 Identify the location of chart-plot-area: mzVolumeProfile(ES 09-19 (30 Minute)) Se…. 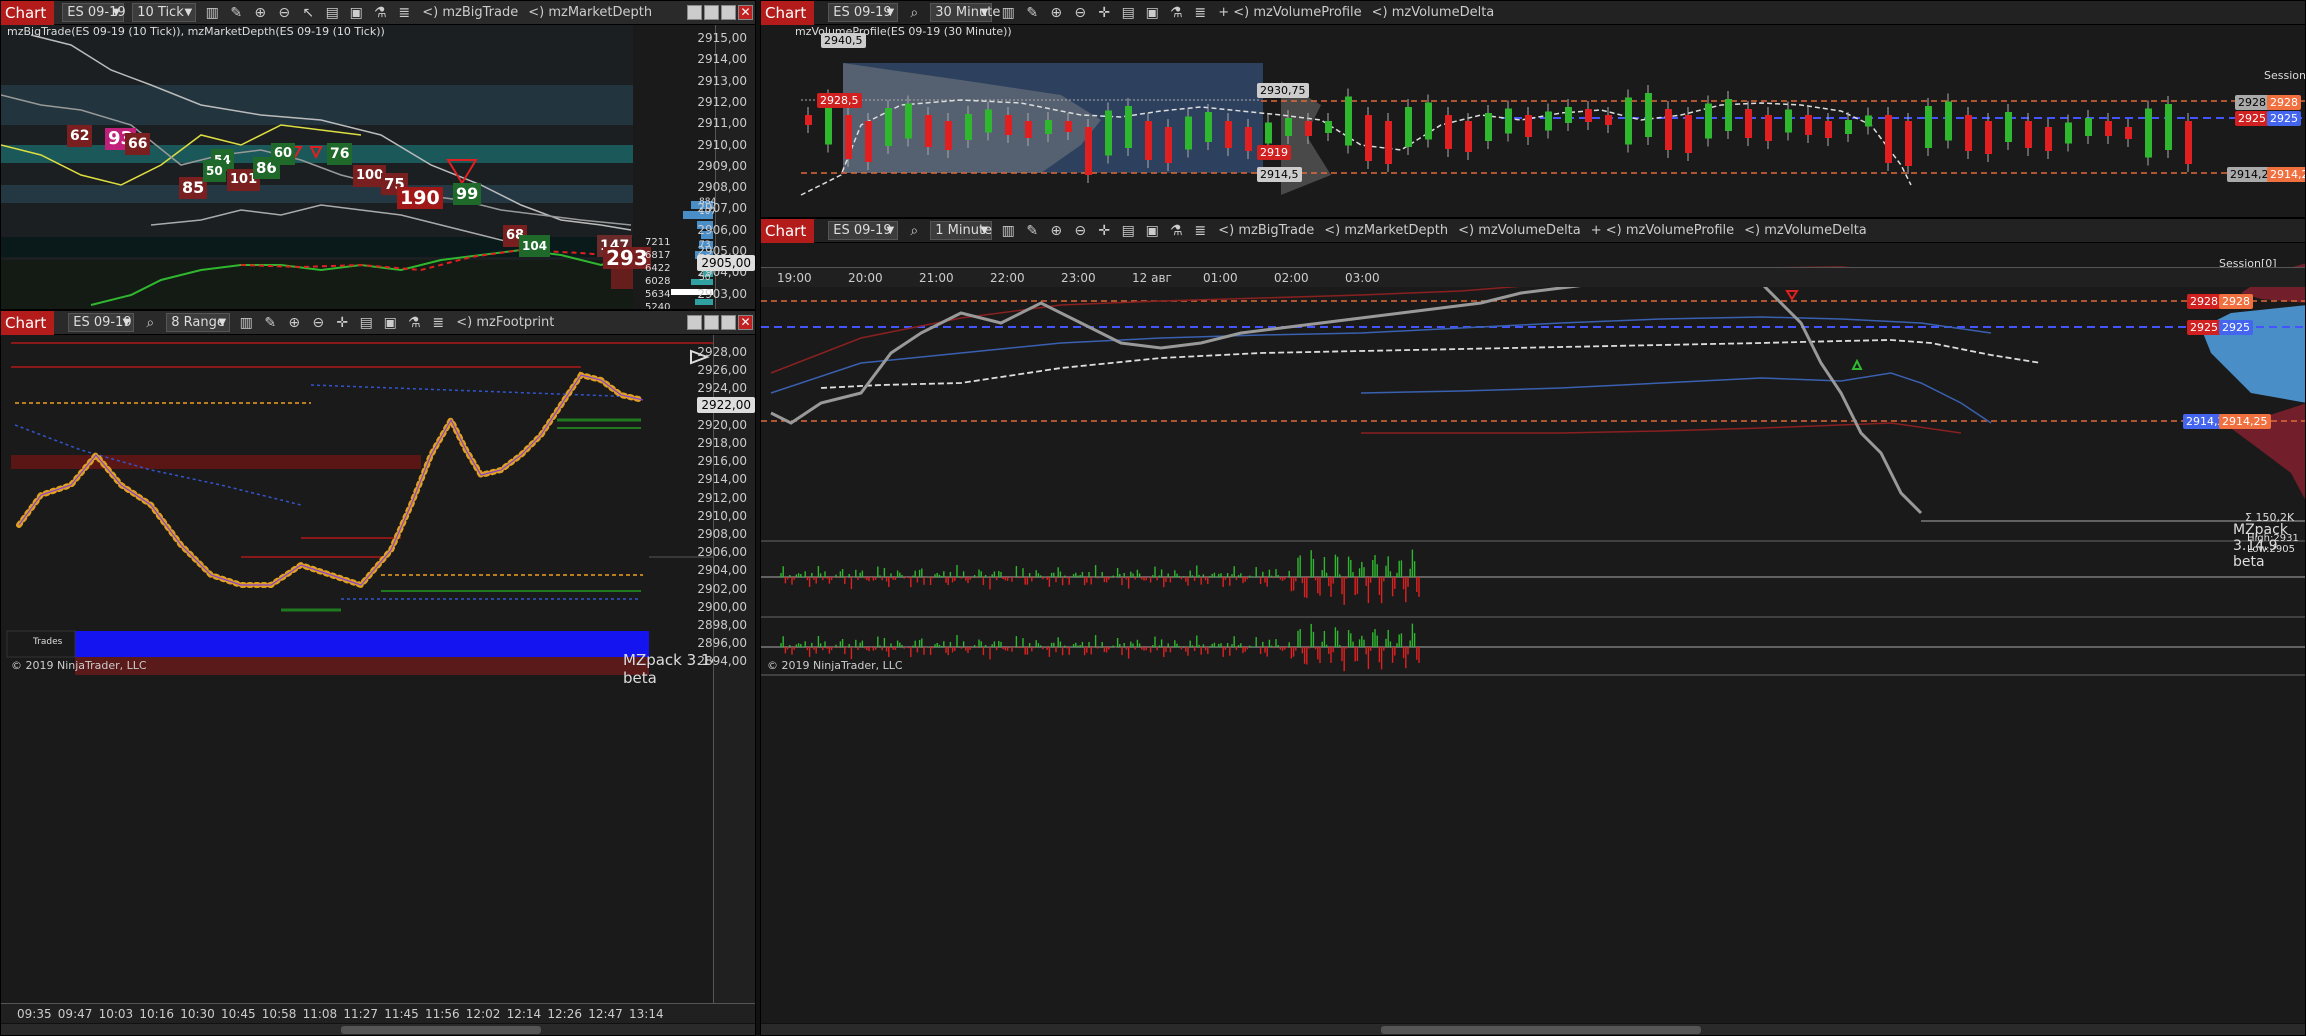
(1533, 121).